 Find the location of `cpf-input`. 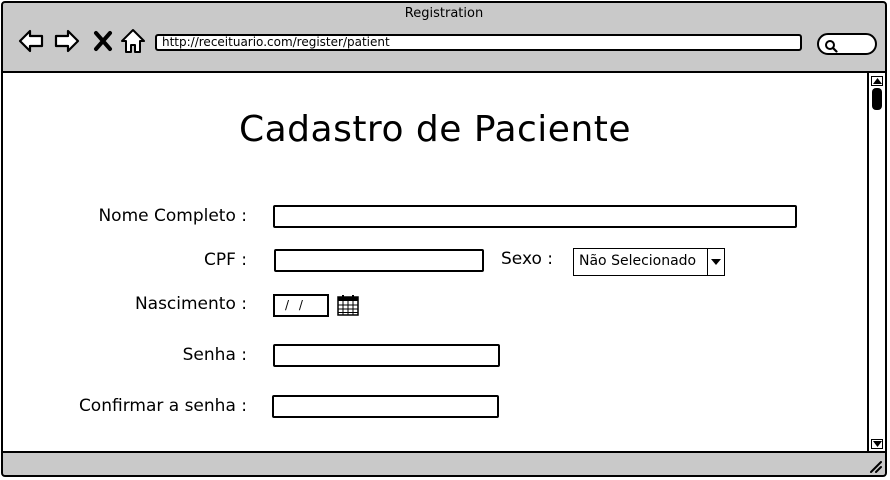

cpf-input is located at coordinates (379, 260).